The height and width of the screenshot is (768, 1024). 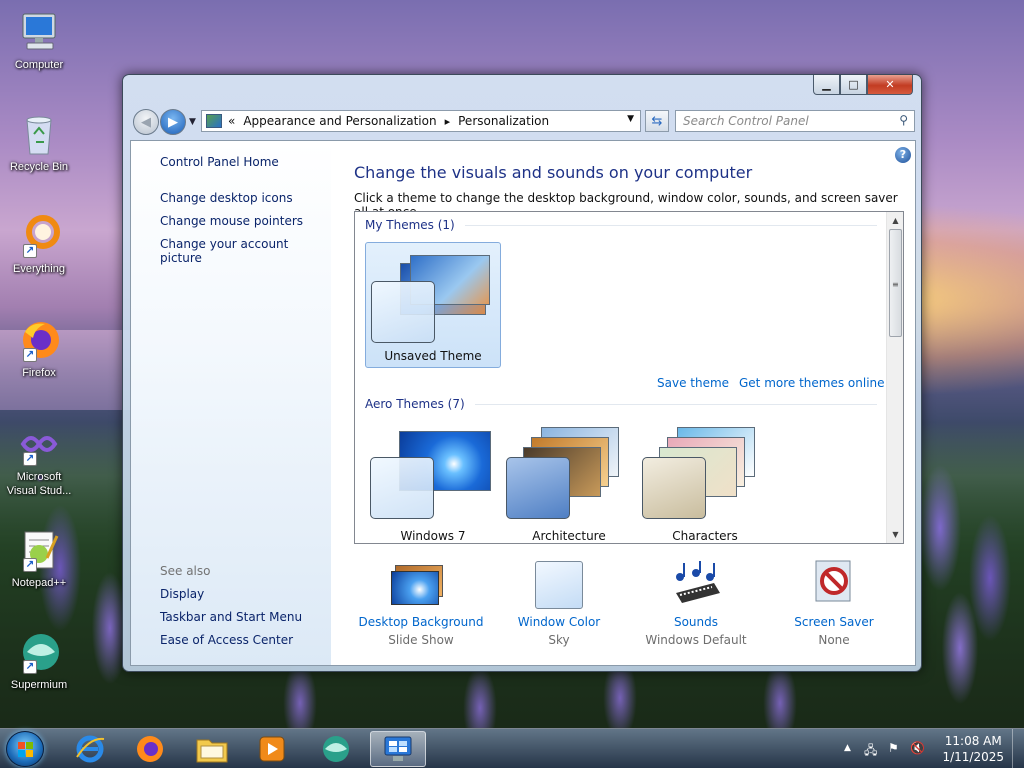 I want to click on recent-pages-dropdown-icon: ▼, so click(x=192, y=122).